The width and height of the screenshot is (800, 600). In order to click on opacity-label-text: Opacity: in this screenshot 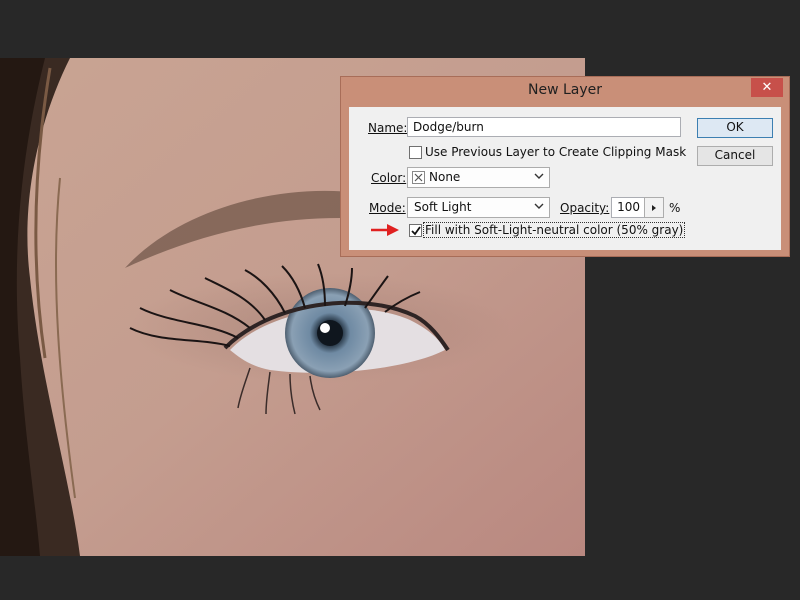, I will do `click(585, 208)`.